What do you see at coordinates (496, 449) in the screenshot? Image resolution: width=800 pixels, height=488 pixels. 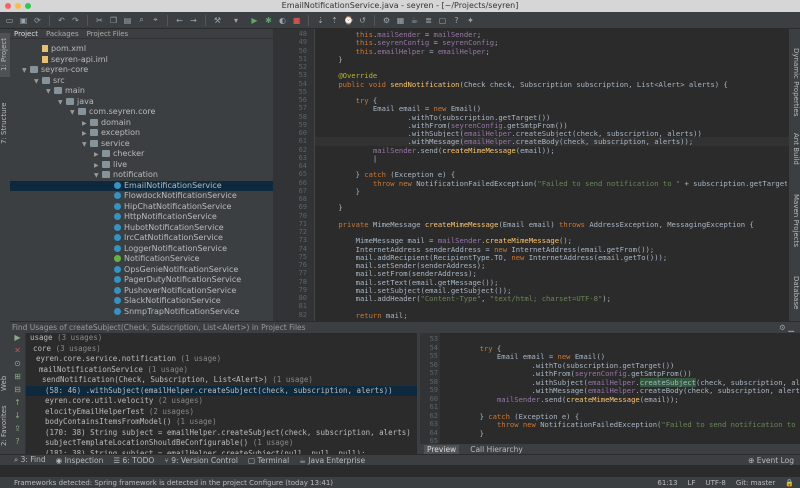 I see `tab-call-hierarchy: Call Hierarchy` at bounding box center [496, 449].